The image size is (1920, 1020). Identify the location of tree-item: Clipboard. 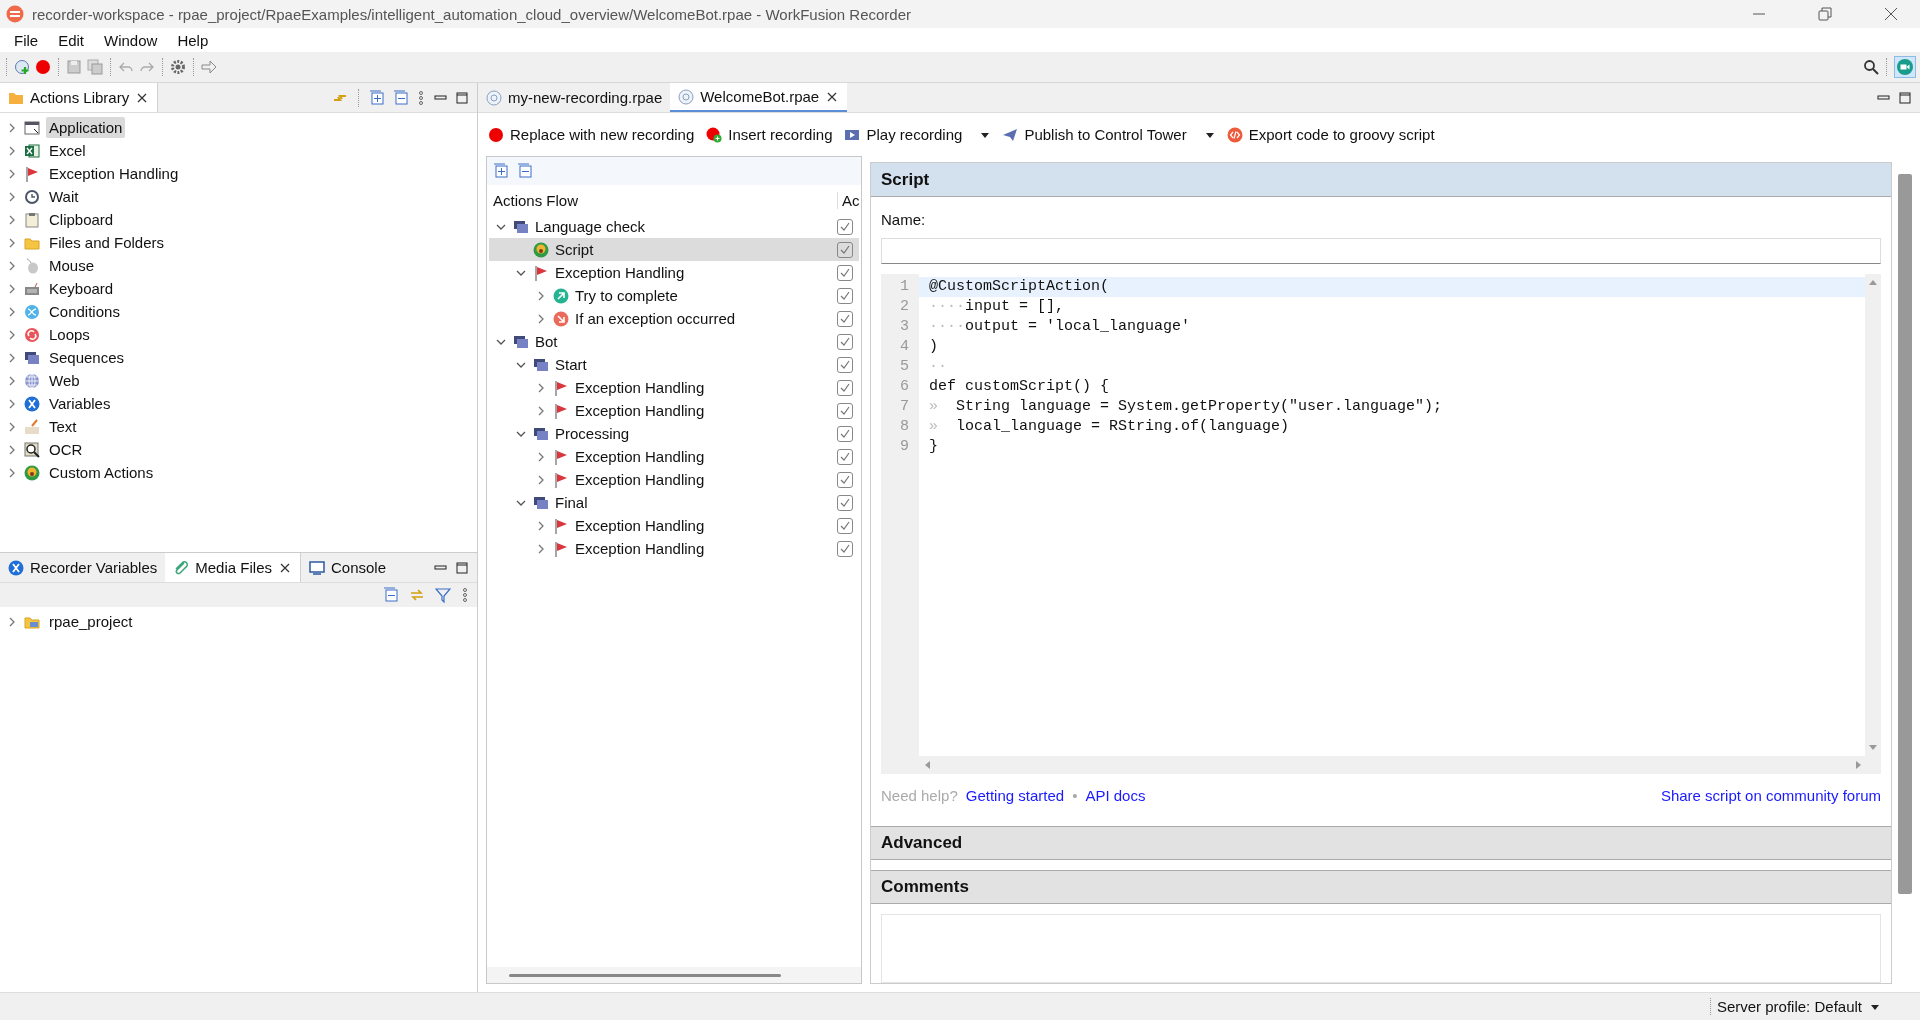
(81, 219).